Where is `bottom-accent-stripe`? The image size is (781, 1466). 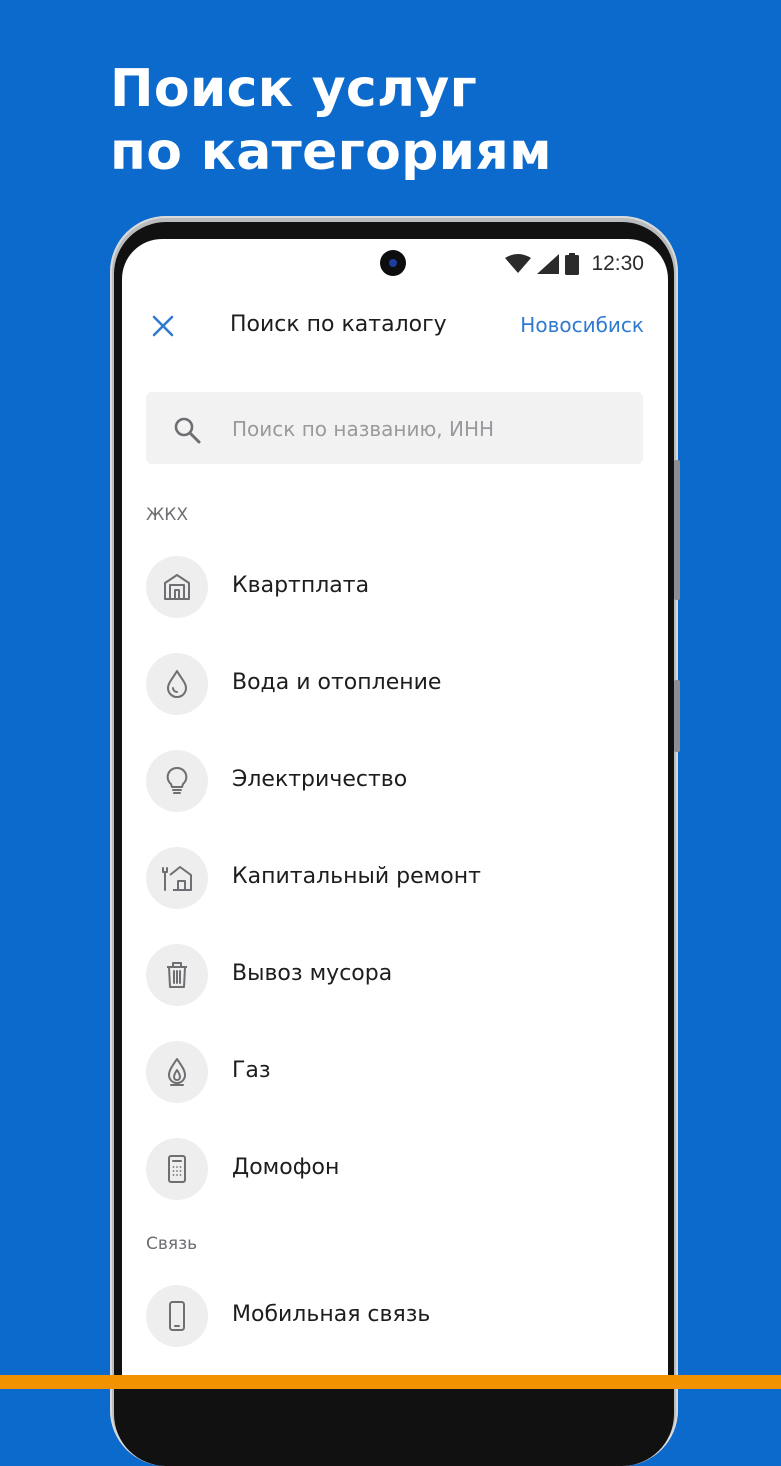 bottom-accent-stripe is located at coordinates (390, 1382).